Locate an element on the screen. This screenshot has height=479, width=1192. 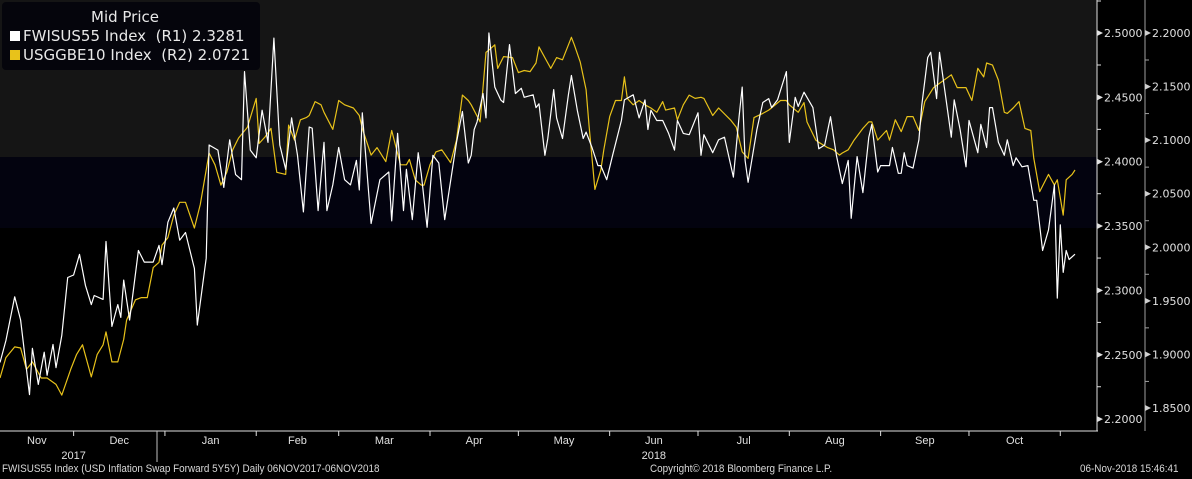
r1-tick-label: 2.2000 is located at coordinates (1123, 419).